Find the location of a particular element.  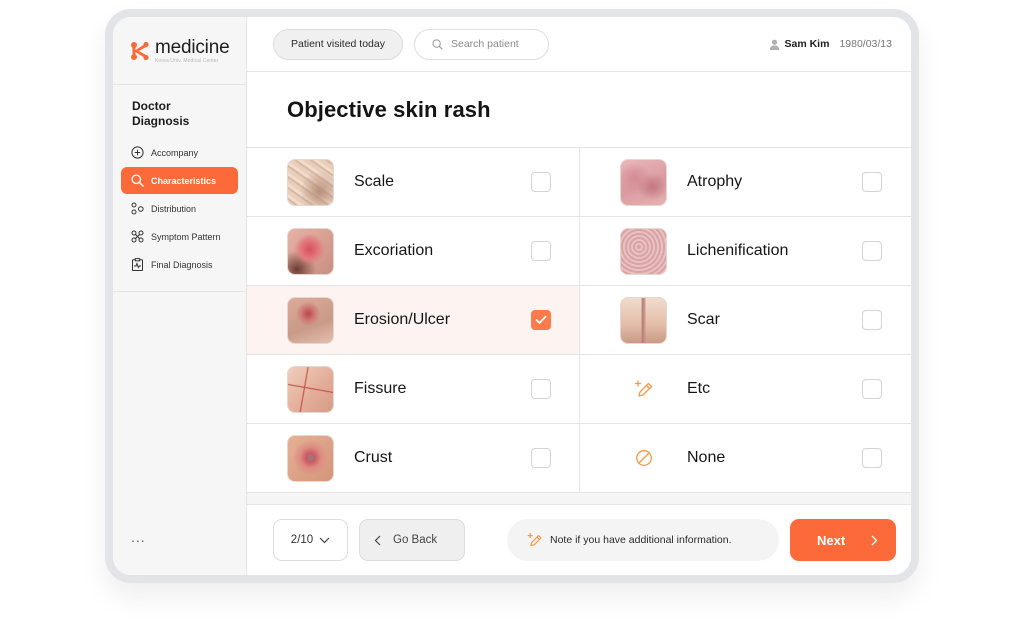

logo: medicine Korea Univ. Medical Center is located at coordinates (179, 51).